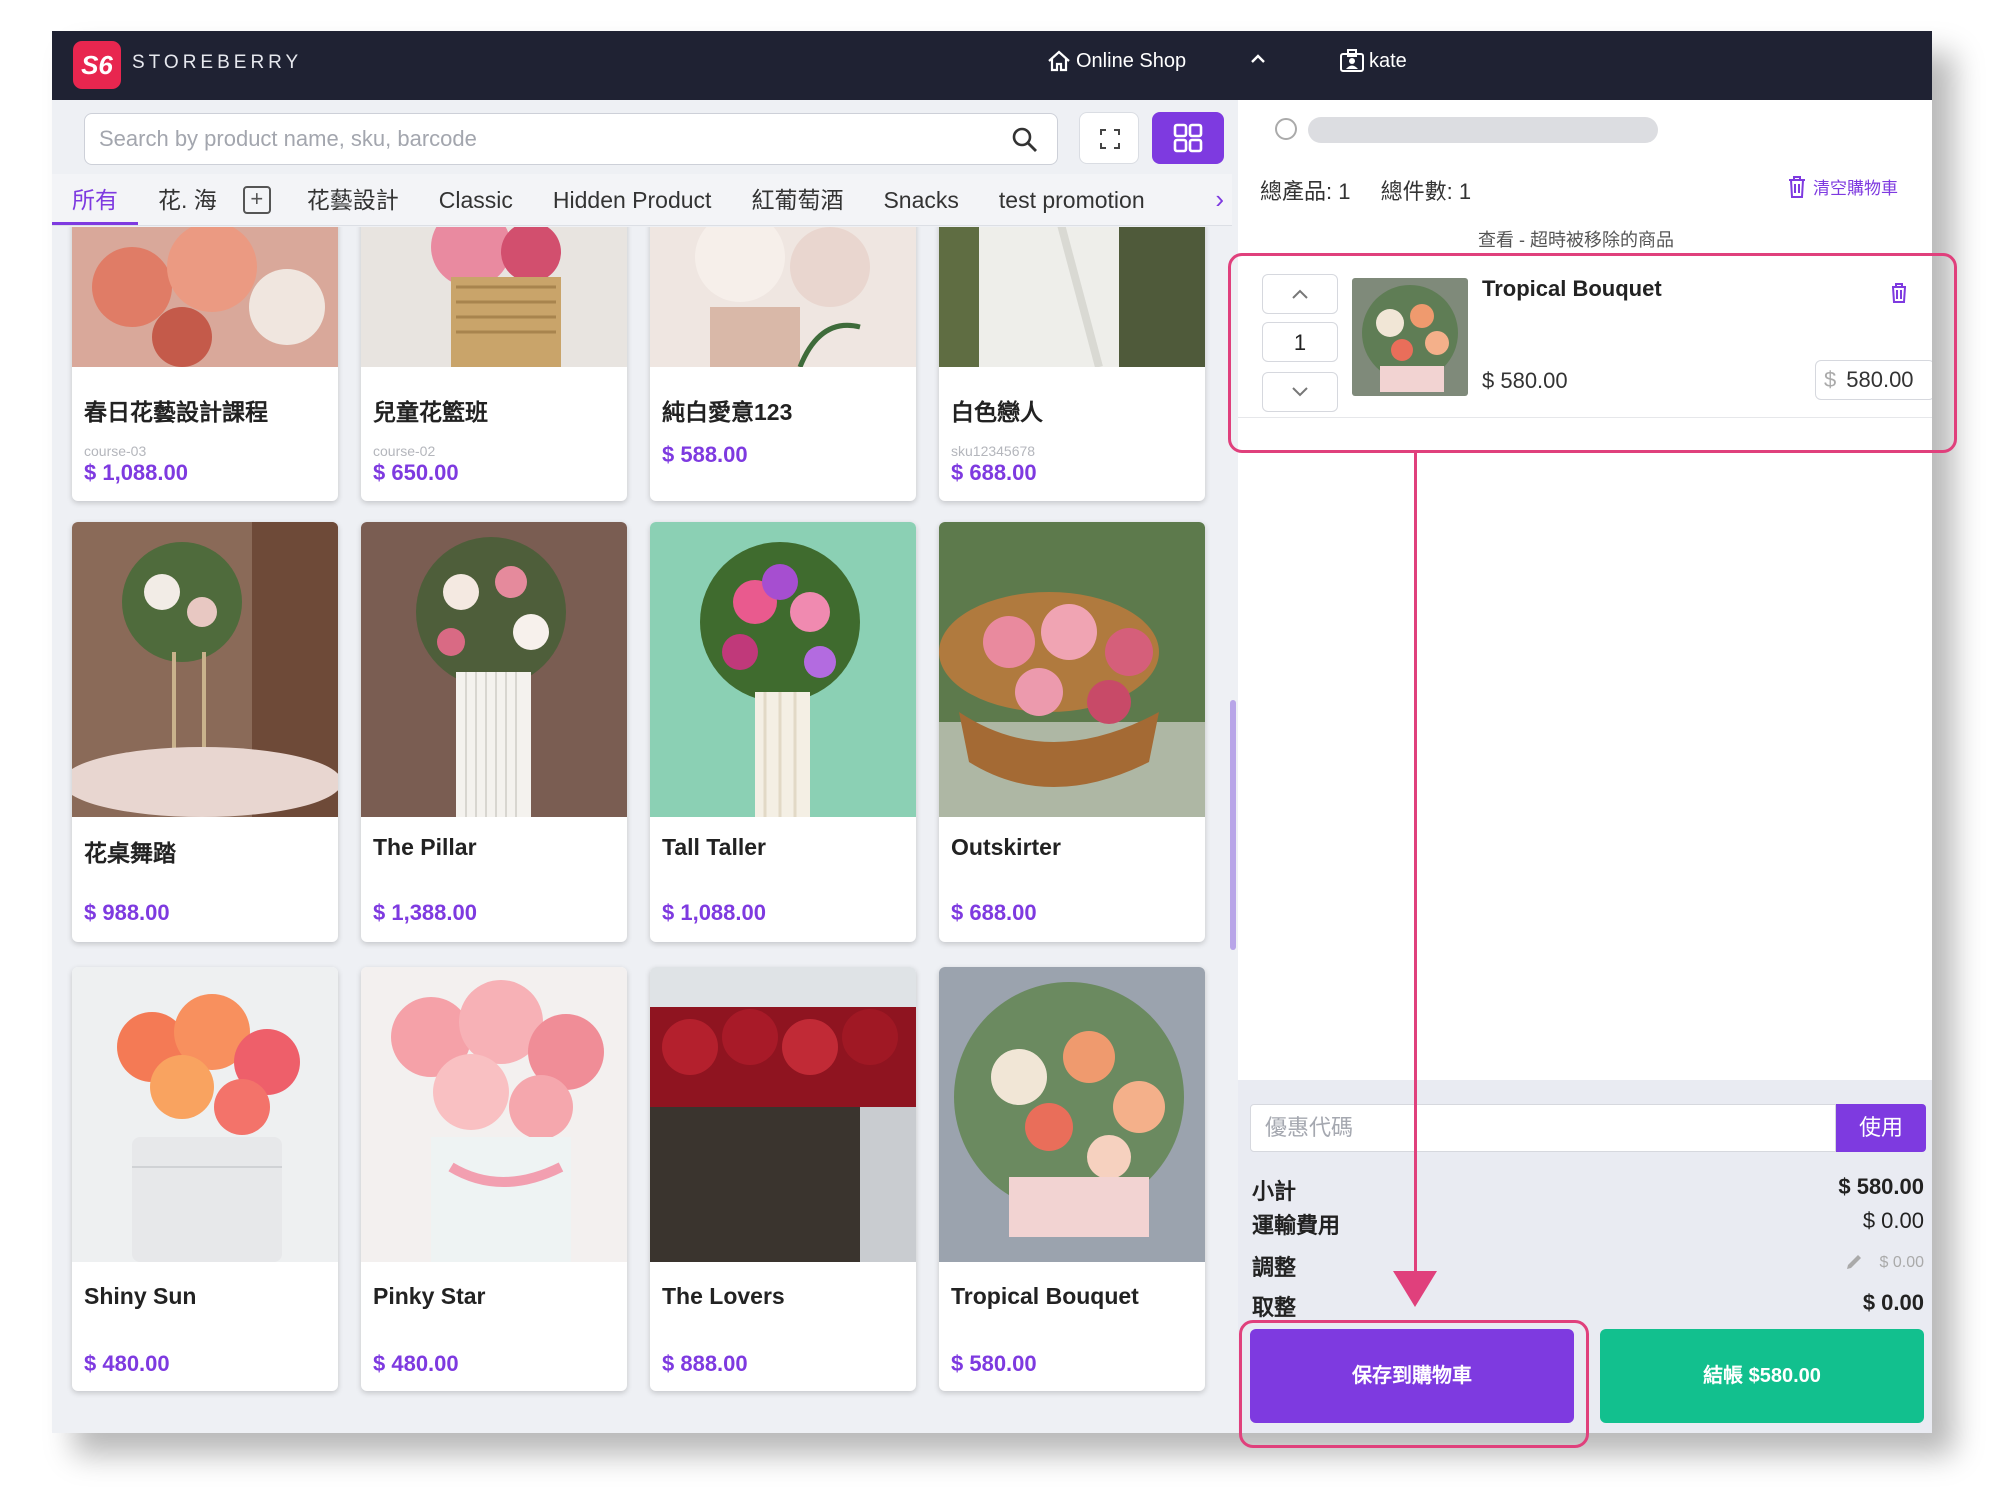 The width and height of the screenshot is (1999, 1499). I want to click on cart-summary: 總產品: 1 總件數: 1, so click(1377, 190).